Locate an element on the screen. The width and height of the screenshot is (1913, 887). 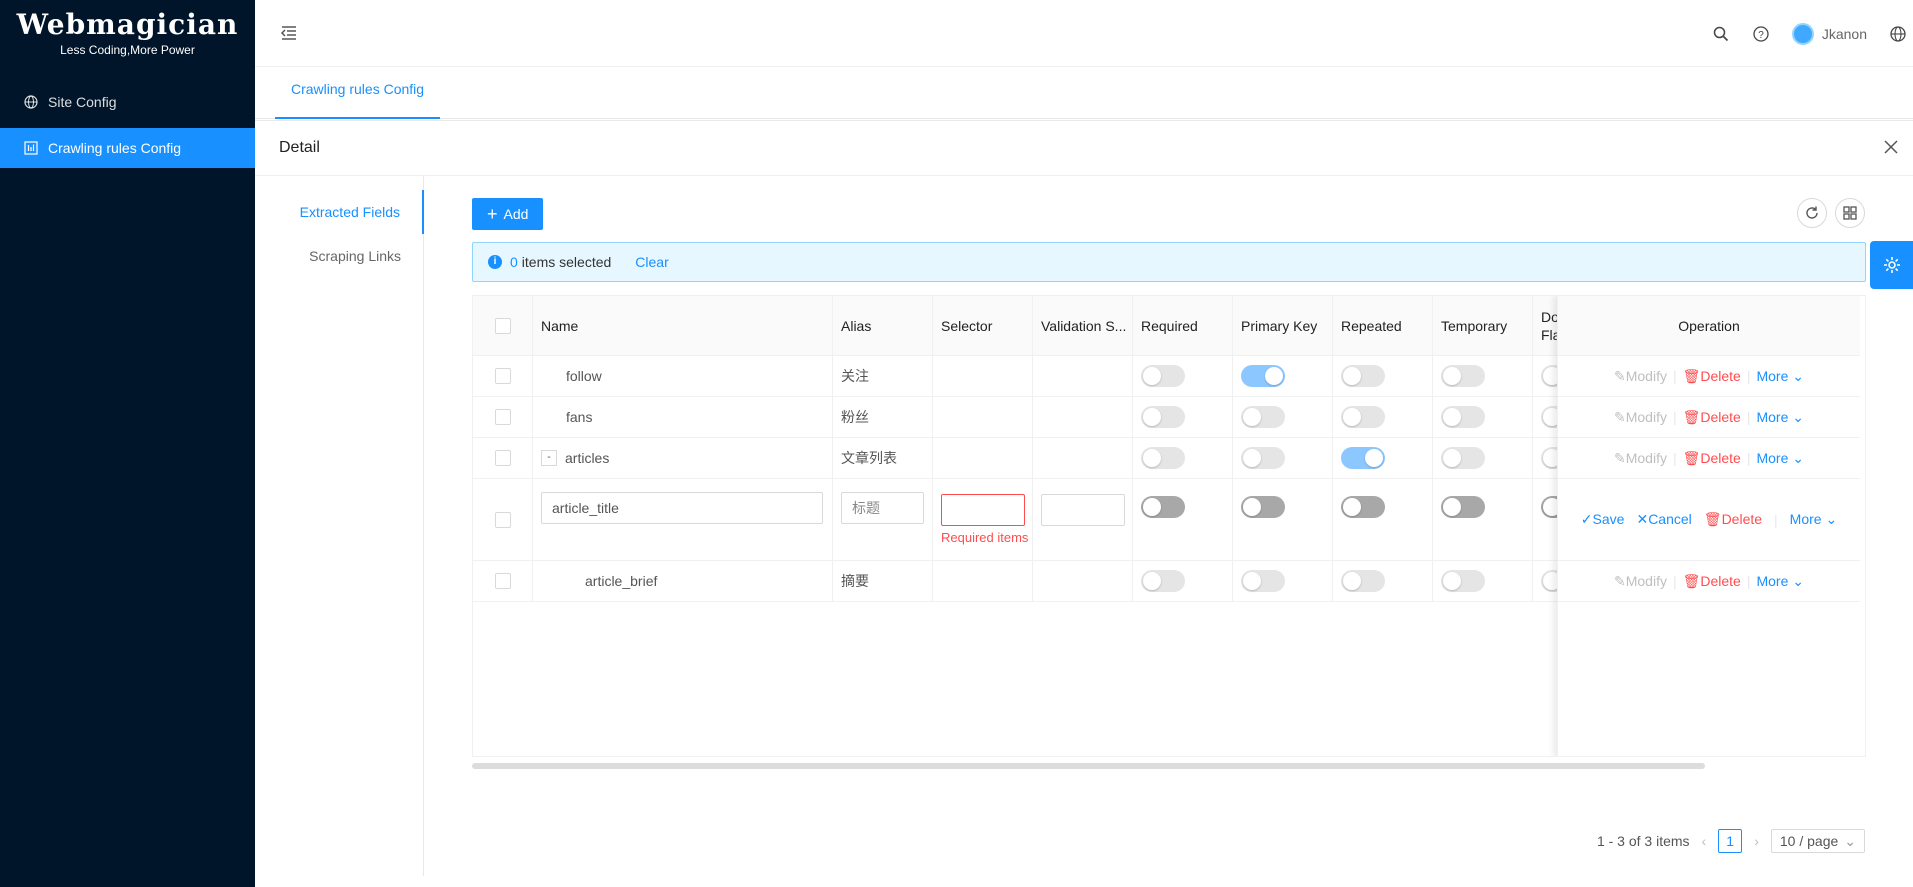
column-header-required: Required is located at coordinates (1183, 326).